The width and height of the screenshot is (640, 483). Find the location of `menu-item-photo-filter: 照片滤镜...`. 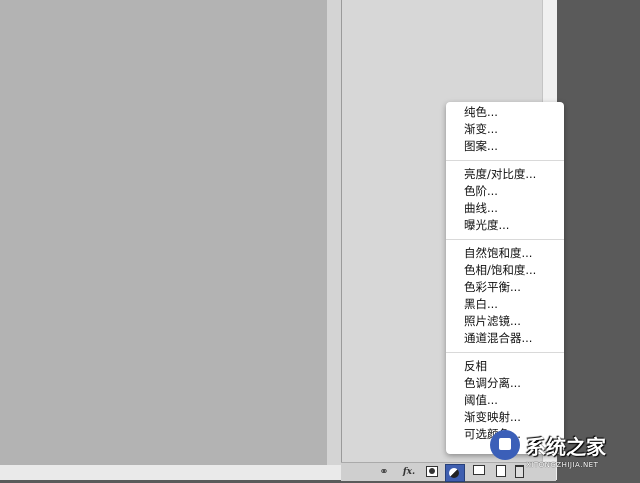

menu-item-photo-filter: 照片滤镜... is located at coordinates (505, 321).